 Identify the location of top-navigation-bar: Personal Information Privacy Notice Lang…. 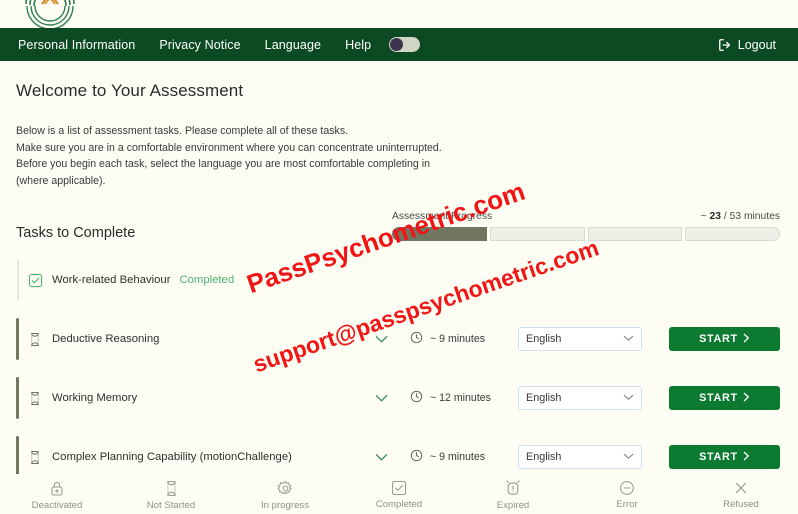
(399, 44).